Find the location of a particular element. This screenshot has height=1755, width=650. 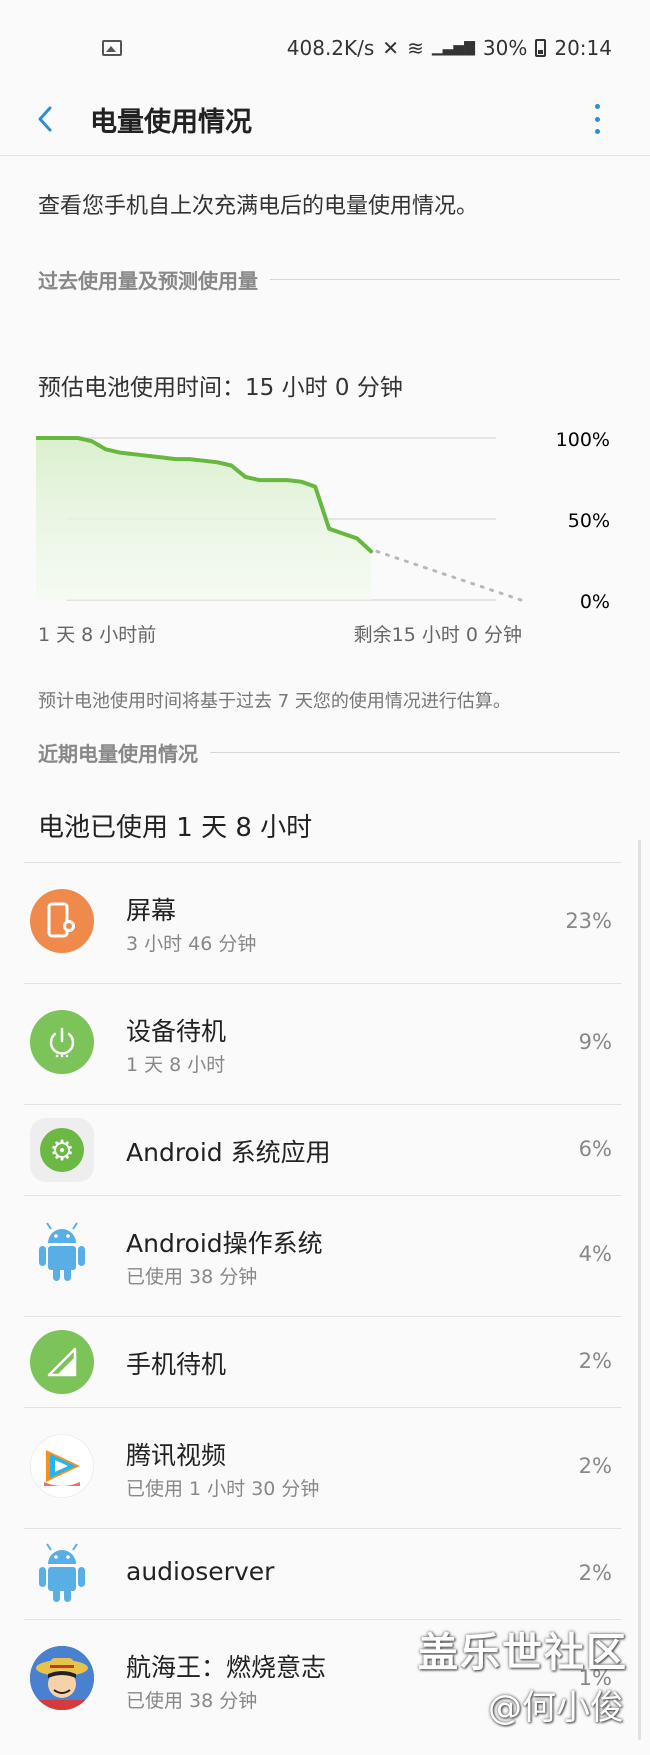

section-title: 近期电量使用情况 is located at coordinates (118, 754).